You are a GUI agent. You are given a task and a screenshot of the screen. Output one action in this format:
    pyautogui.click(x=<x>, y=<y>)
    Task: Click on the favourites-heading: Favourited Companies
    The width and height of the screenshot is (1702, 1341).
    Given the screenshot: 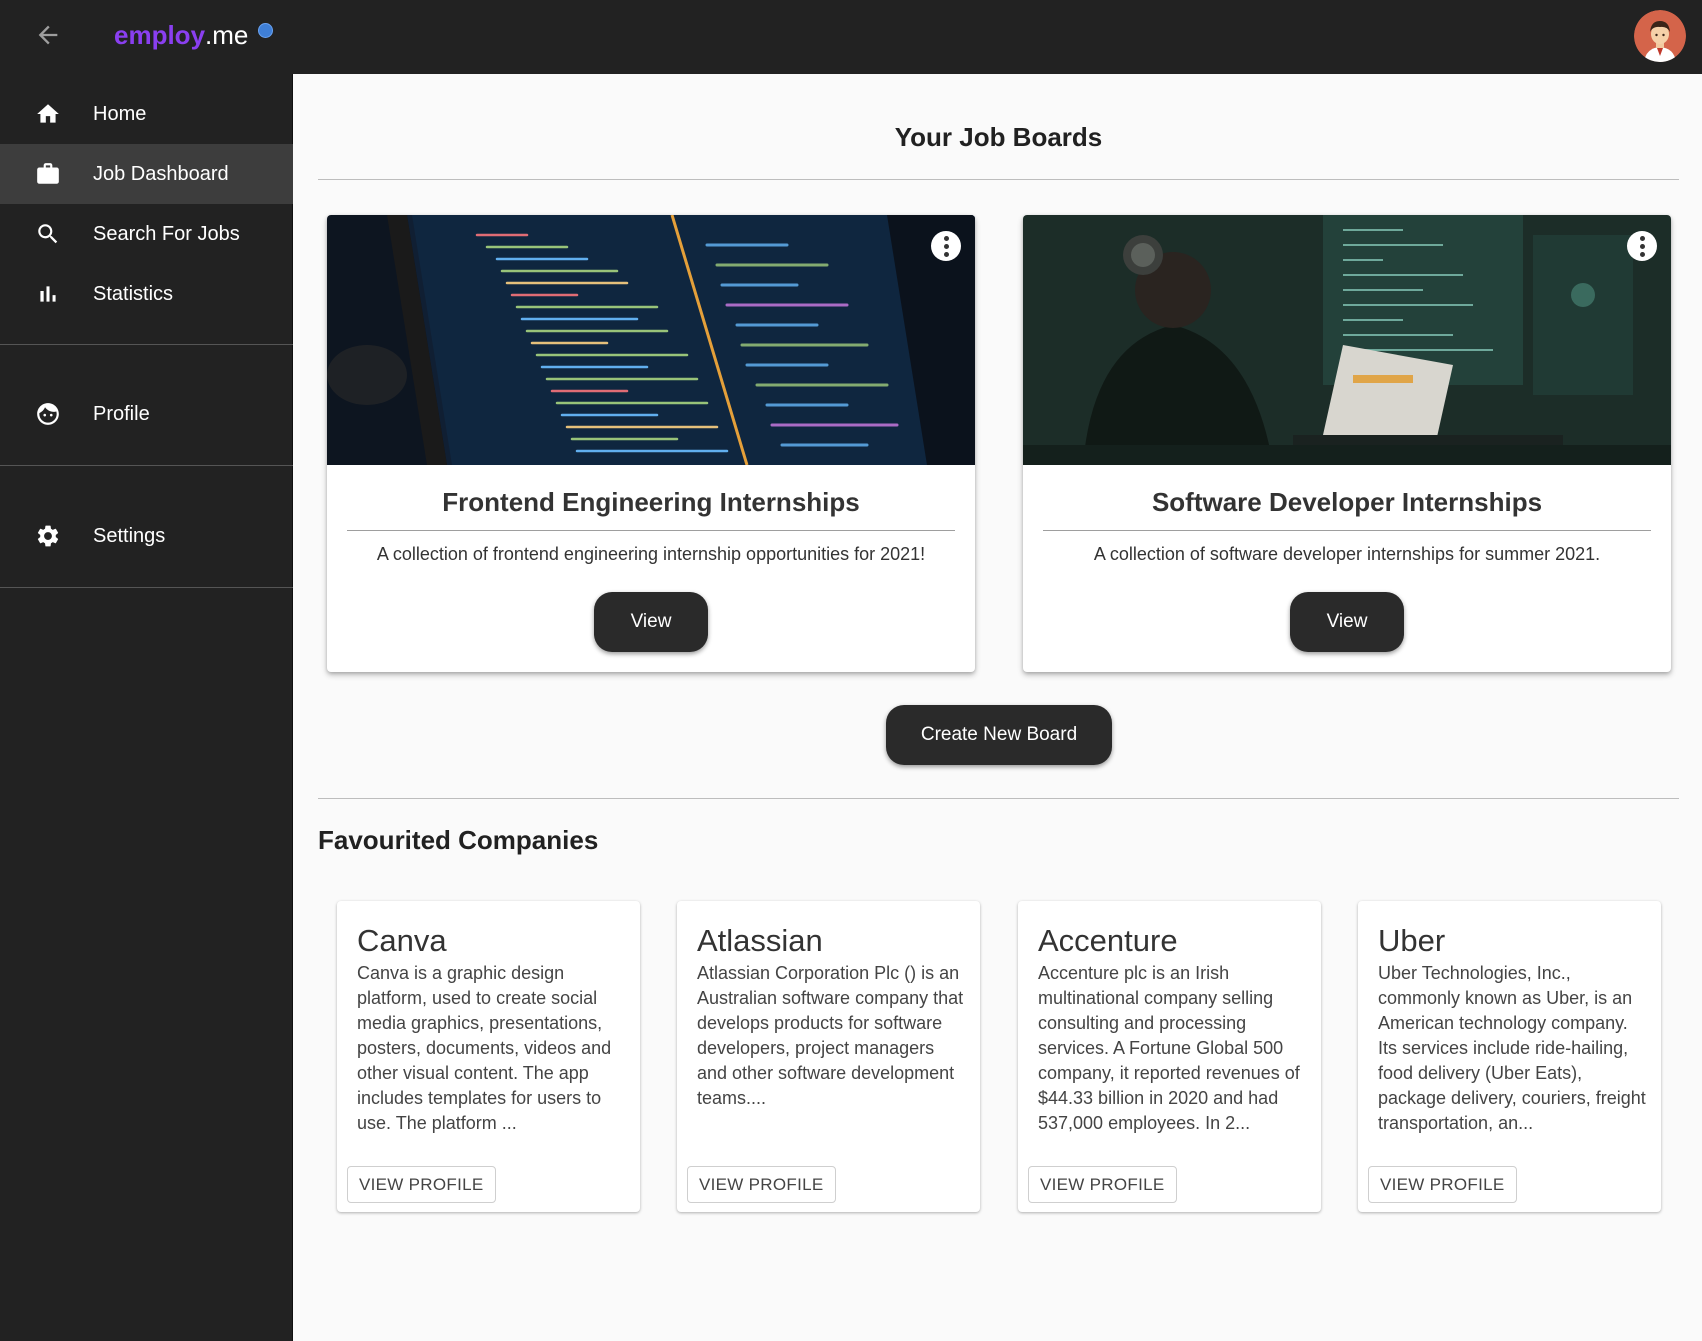 What is the action you would take?
    pyautogui.click(x=458, y=840)
    